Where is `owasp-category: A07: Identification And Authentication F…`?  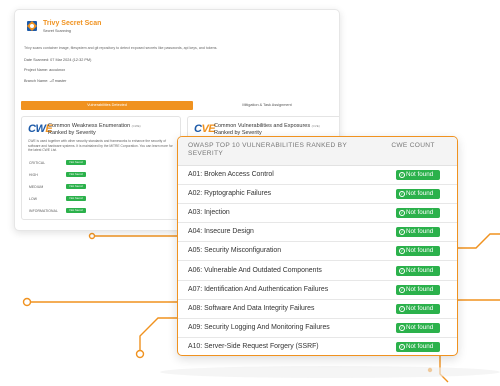
owasp-category: A07: Identification And Authentication F… is located at coordinates (258, 289).